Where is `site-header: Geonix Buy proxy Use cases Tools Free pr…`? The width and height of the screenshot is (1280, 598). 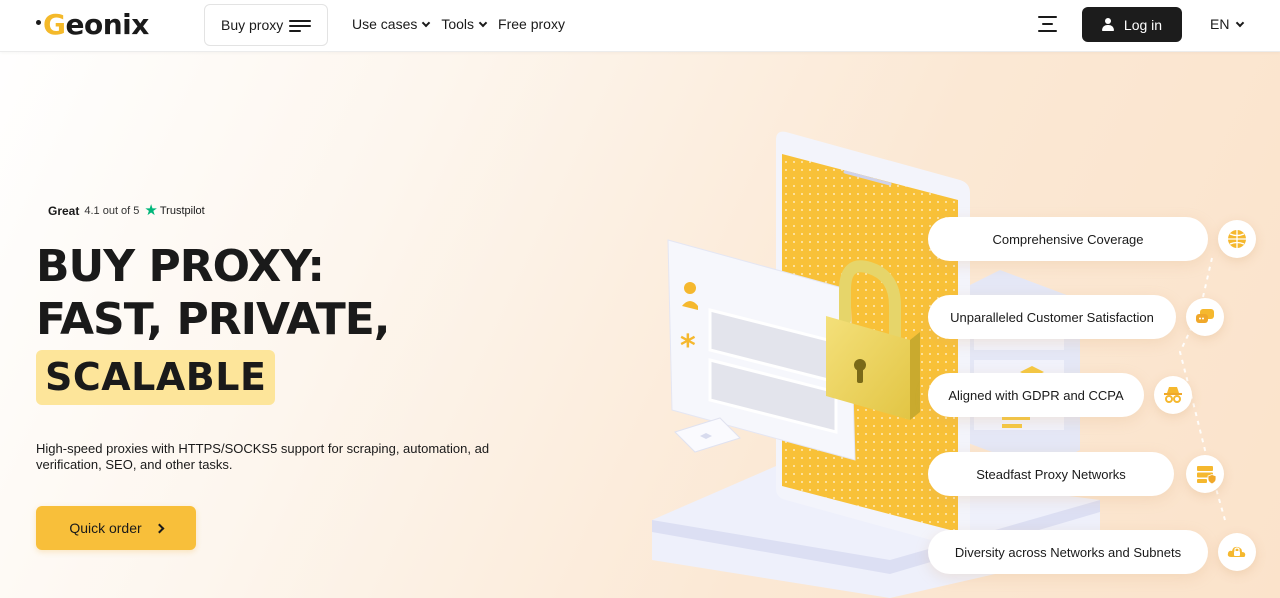 site-header: Geonix Buy proxy Use cases Tools Free pr… is located at coordinates (640, 26).